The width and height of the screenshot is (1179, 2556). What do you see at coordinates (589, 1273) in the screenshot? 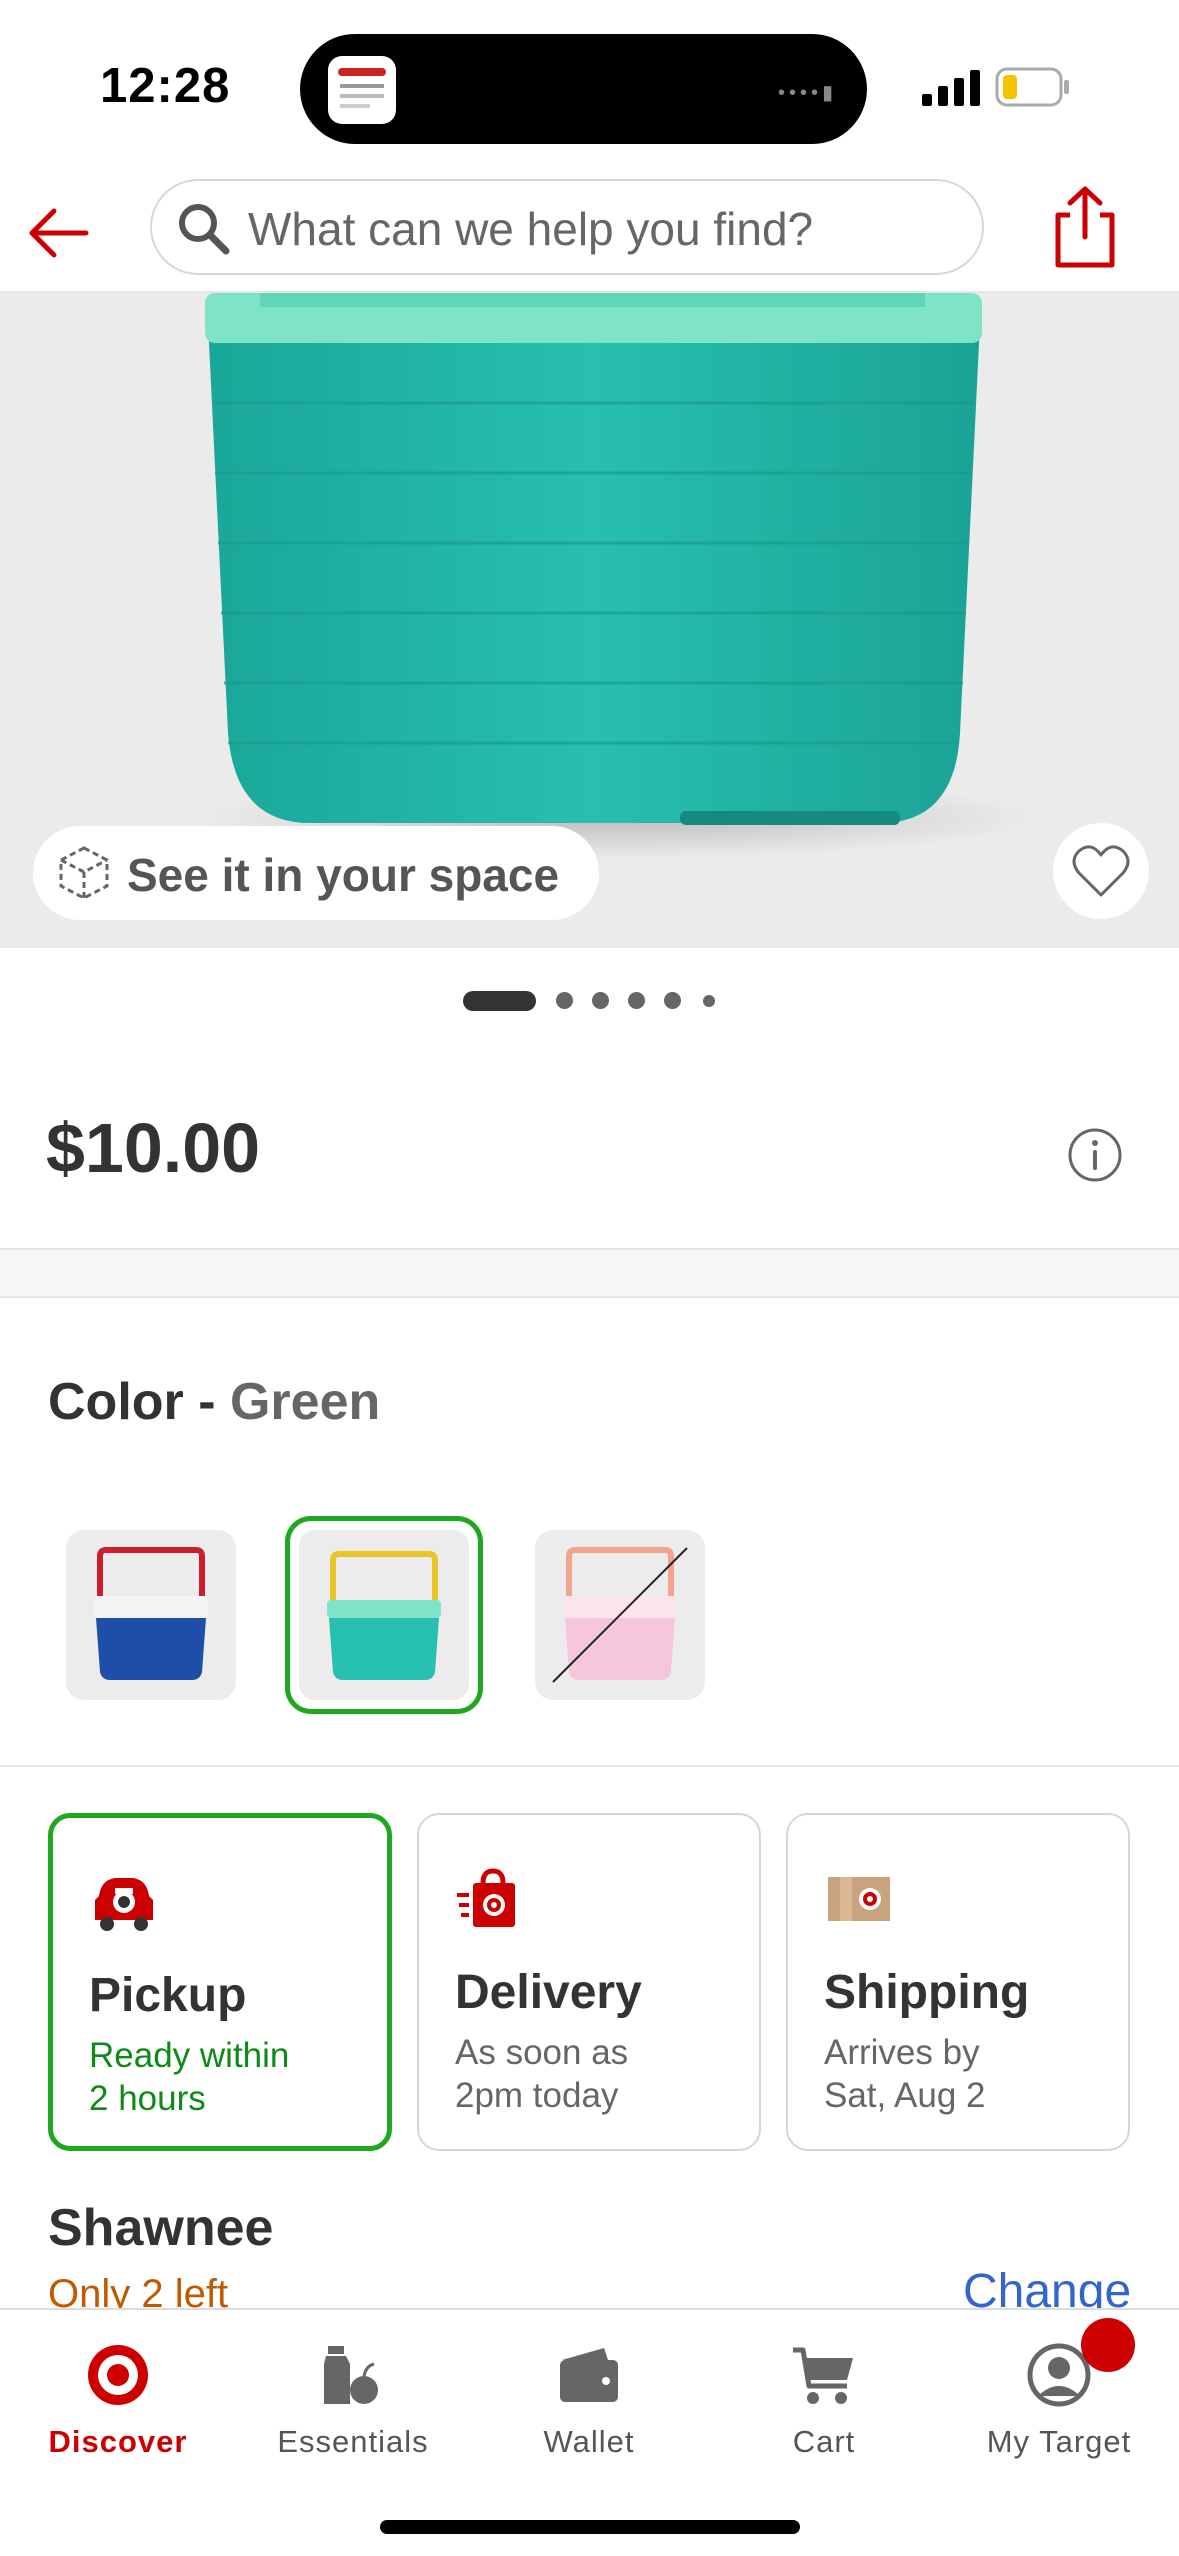
I see `section-divider` at bounding box center [589, 1273].